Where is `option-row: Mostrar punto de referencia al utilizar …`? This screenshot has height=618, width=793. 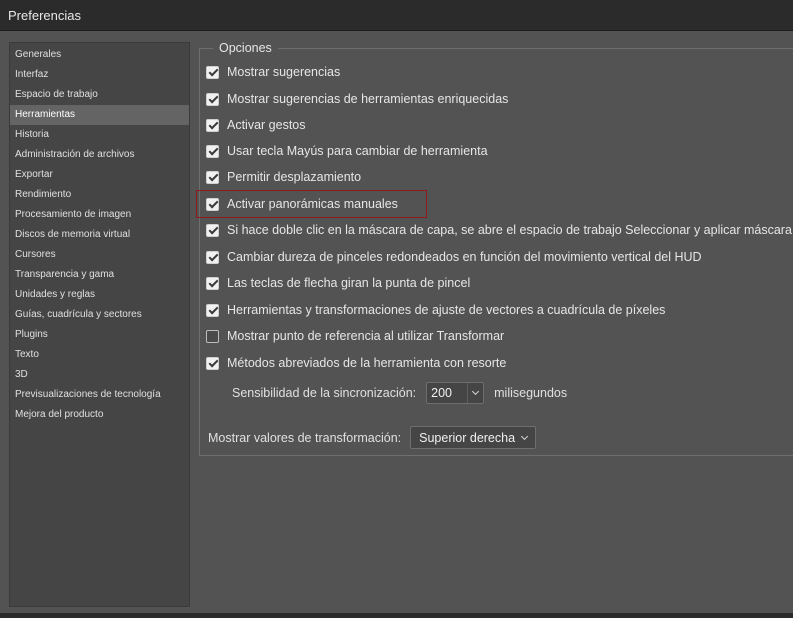 option-row: Mostrar punto de referencia al utilizar … is located at coordinates (355, 336).